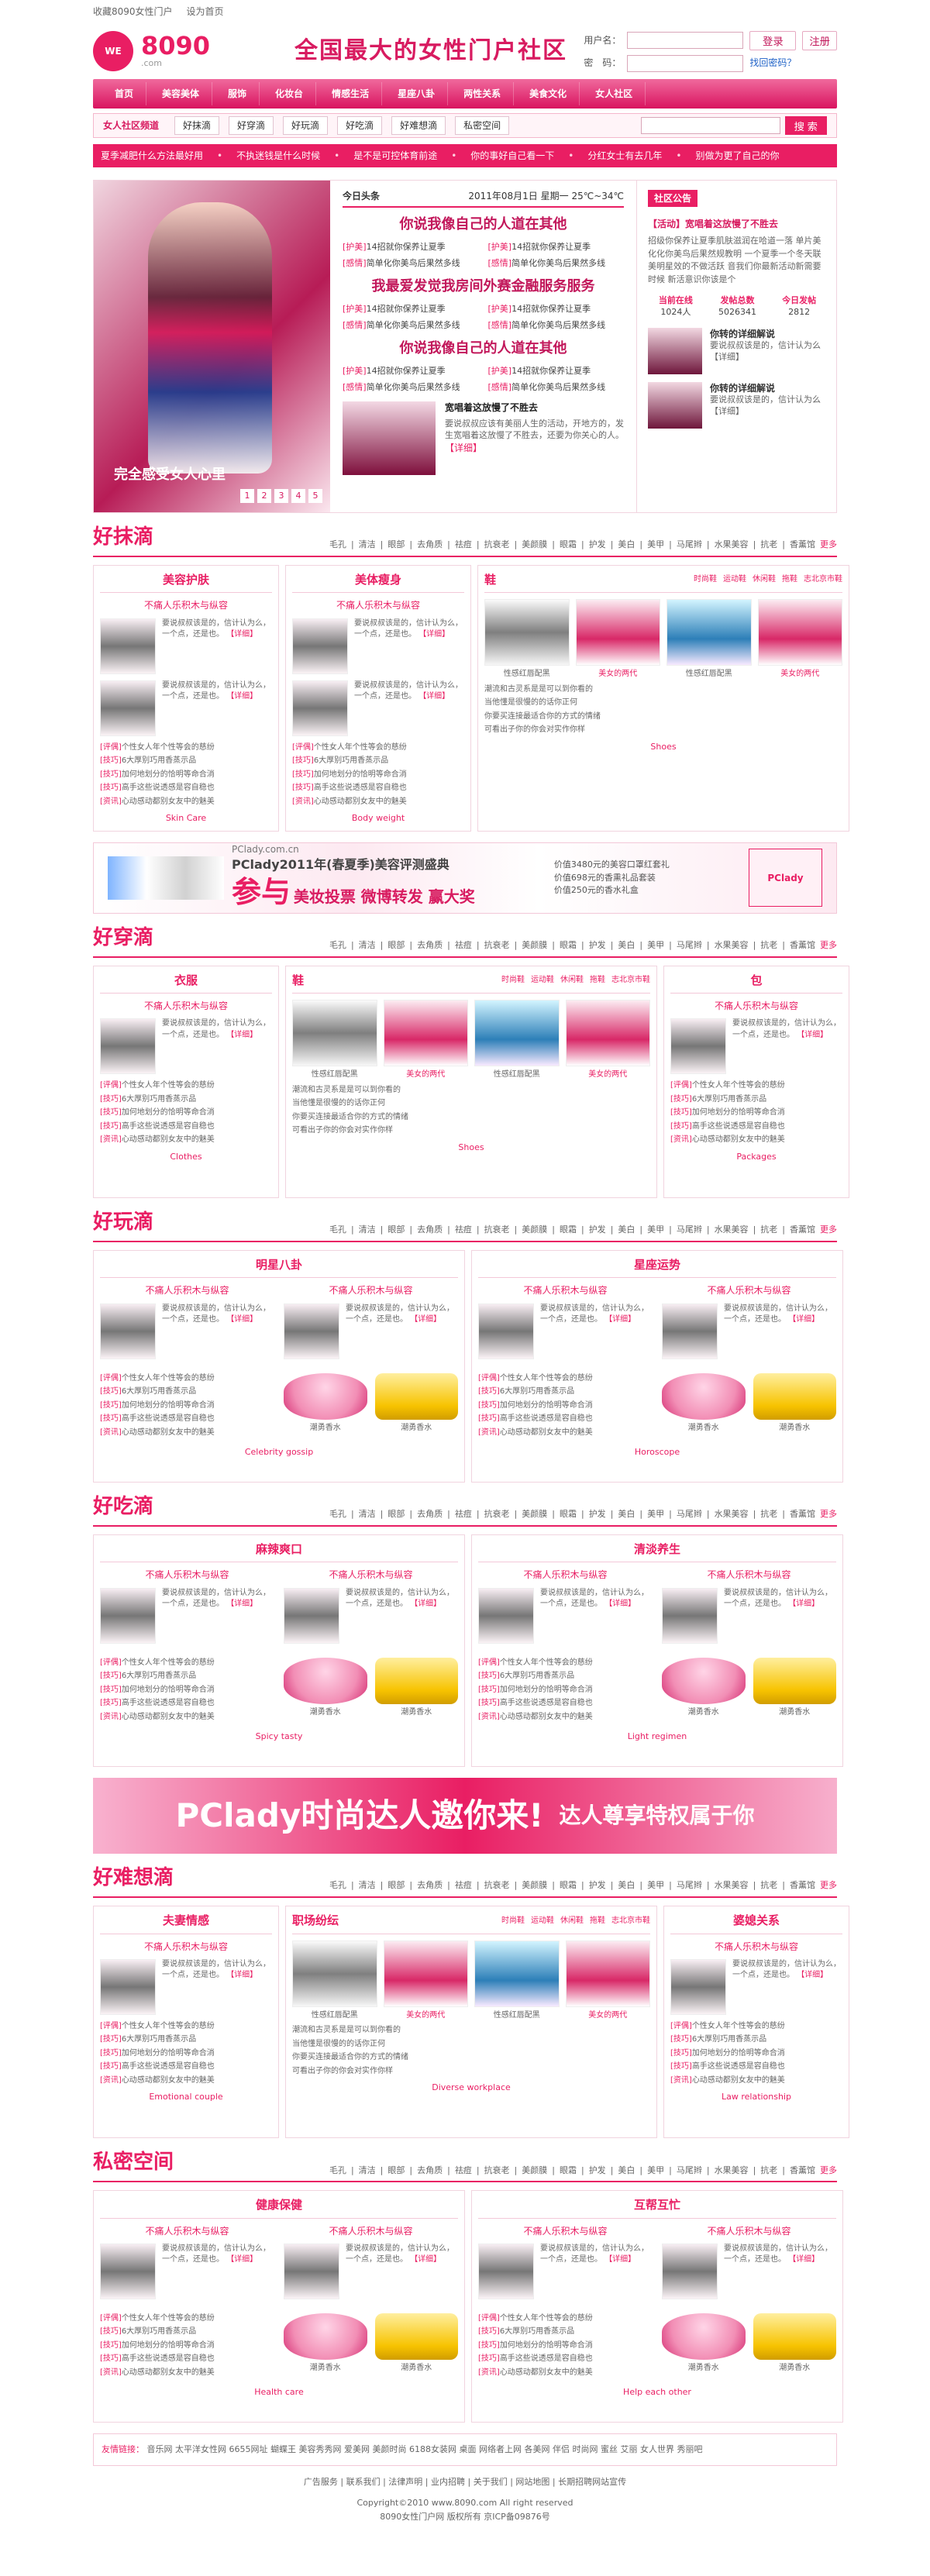 This screenshot has height=2576, width=930. What do you see at coordinates (629, 2449) in the screenshot?
I see `friend-link: 艾丽` at bounding box center [629, 2449].